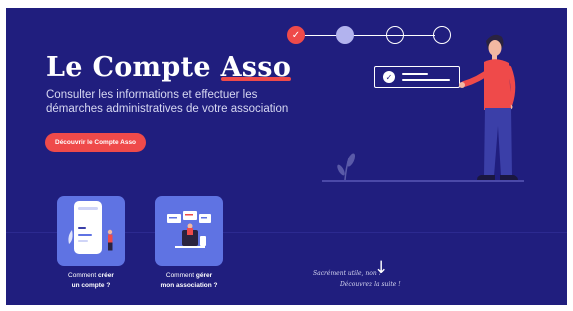 The height and width of the screenshot is (311, 573). Describe the element at coordinates (381, 268) in the screenshot. I see `arrow-down-icon: ↓` at that location.